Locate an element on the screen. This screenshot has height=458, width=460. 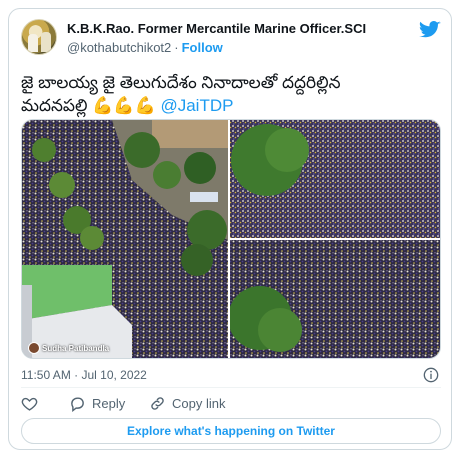
media-photo-top-right is located at coordinates (335, 179).